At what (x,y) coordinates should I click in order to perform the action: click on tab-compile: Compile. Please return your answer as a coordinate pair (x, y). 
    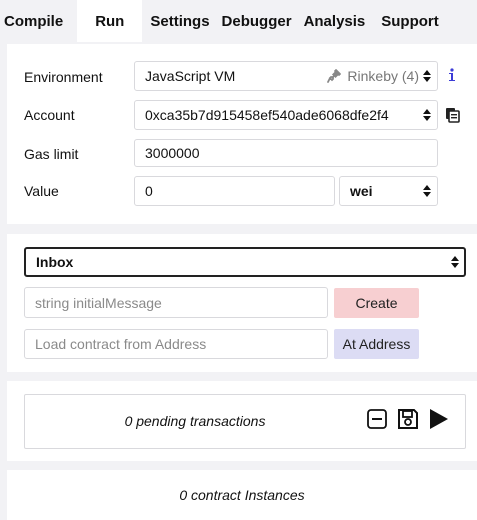
    Looking at the image, I should click on (38, 21).